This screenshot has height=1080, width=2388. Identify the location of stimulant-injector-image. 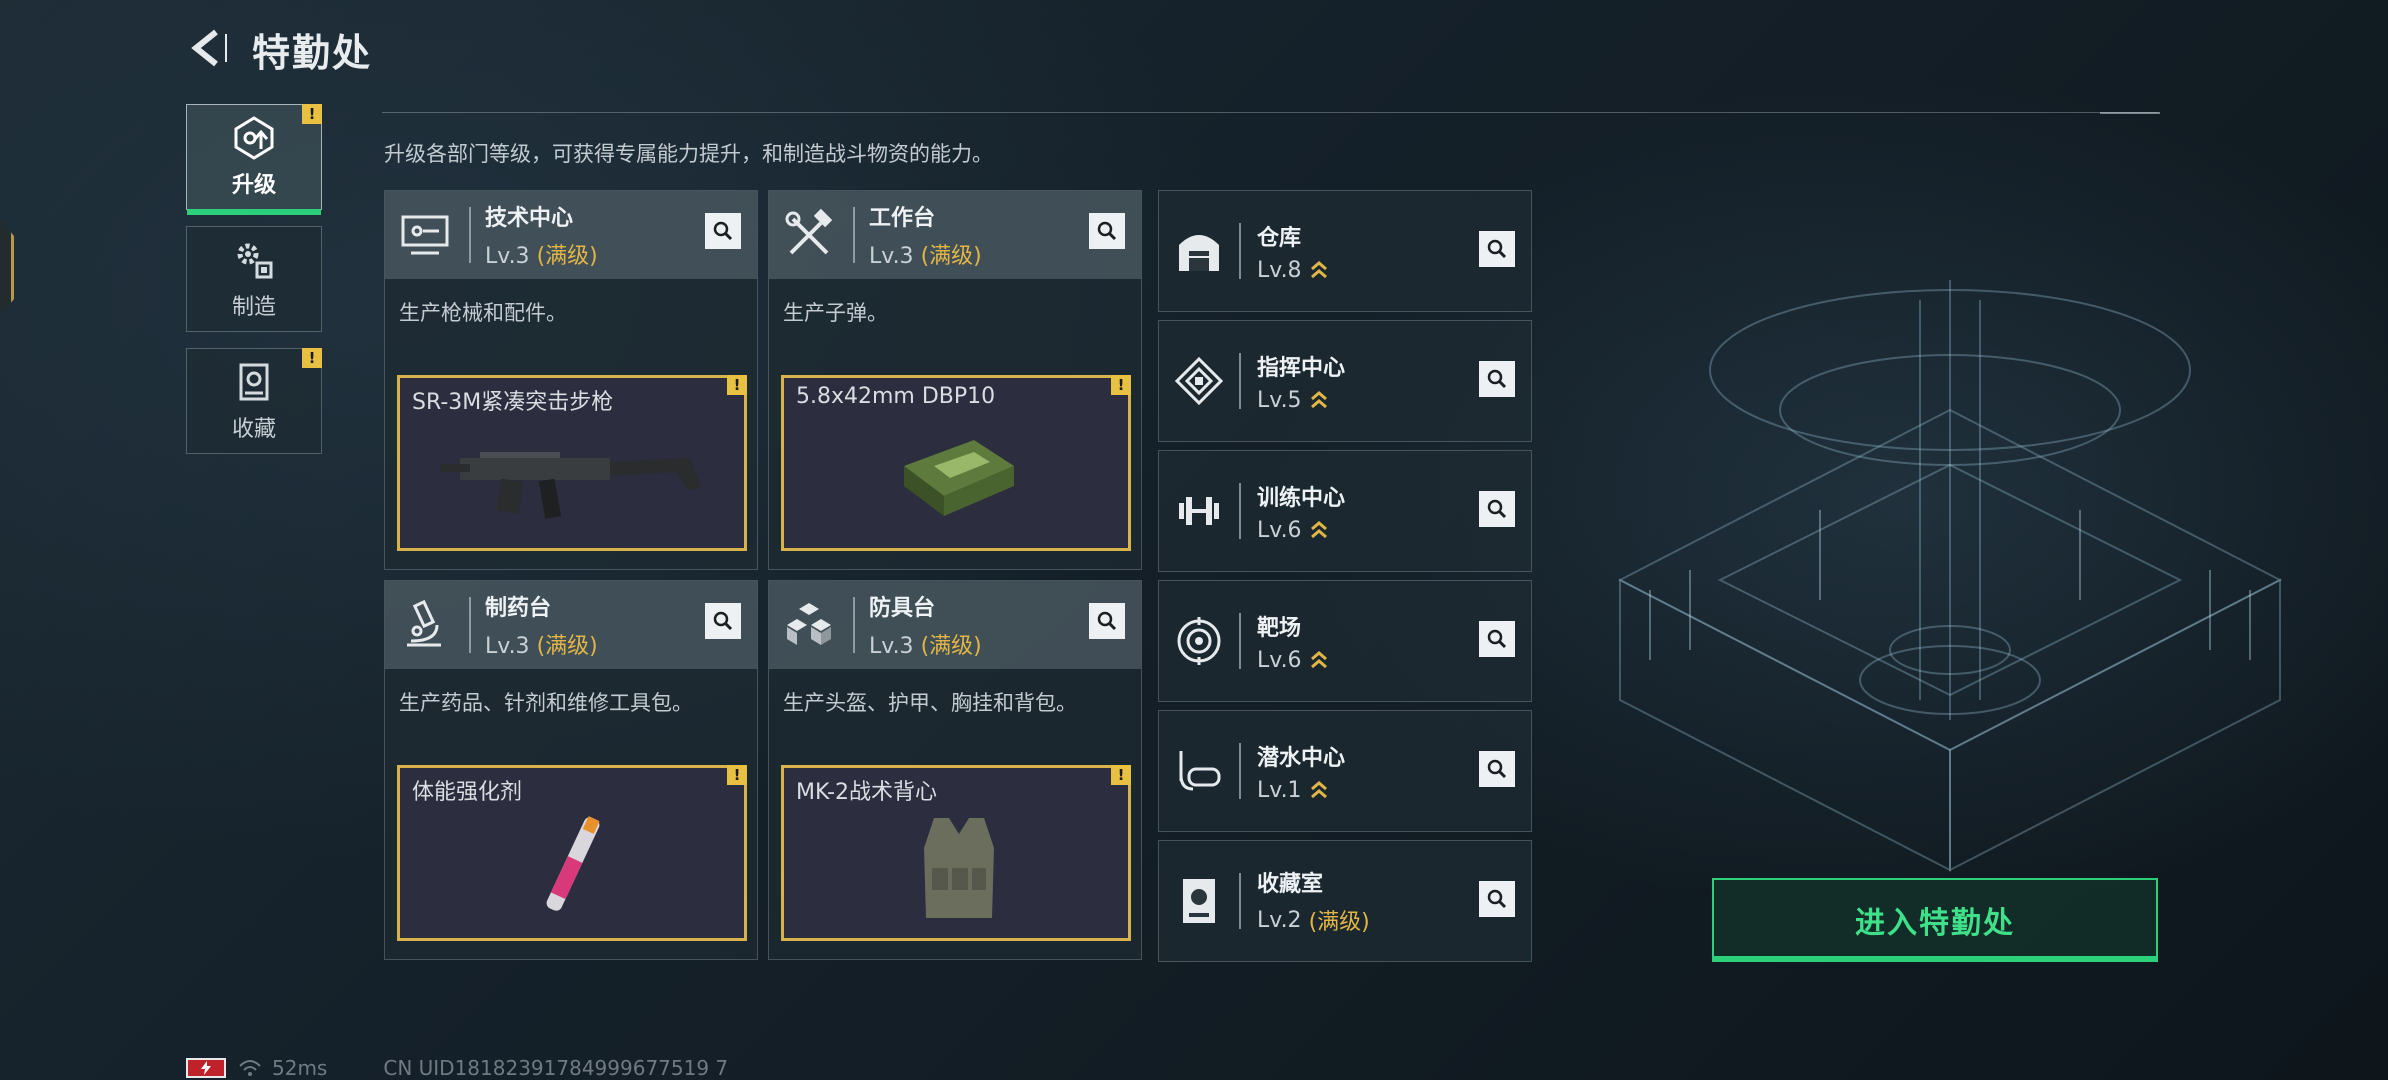
(573, 863).